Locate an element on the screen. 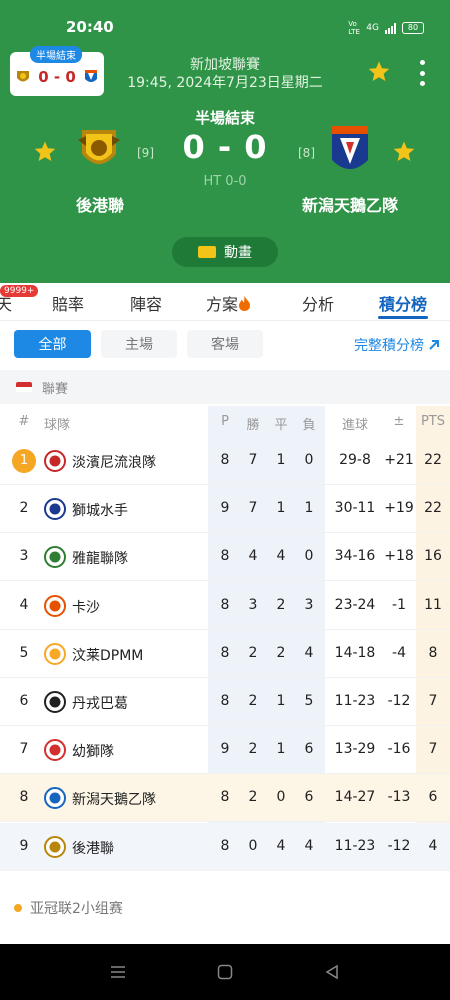 The width and height of the screenshot is (450, 1000). tab-count-badge: 9999+ is located at coordinates (19, 291).